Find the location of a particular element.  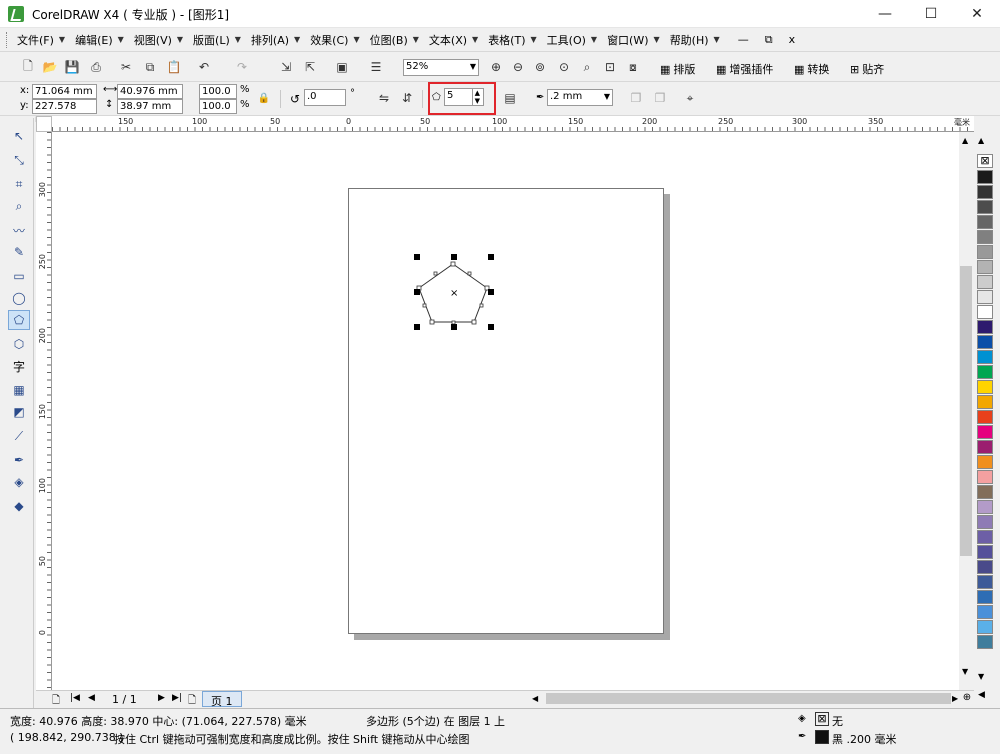

first-page-icon: |◀ is located at coordinates (75, 698).